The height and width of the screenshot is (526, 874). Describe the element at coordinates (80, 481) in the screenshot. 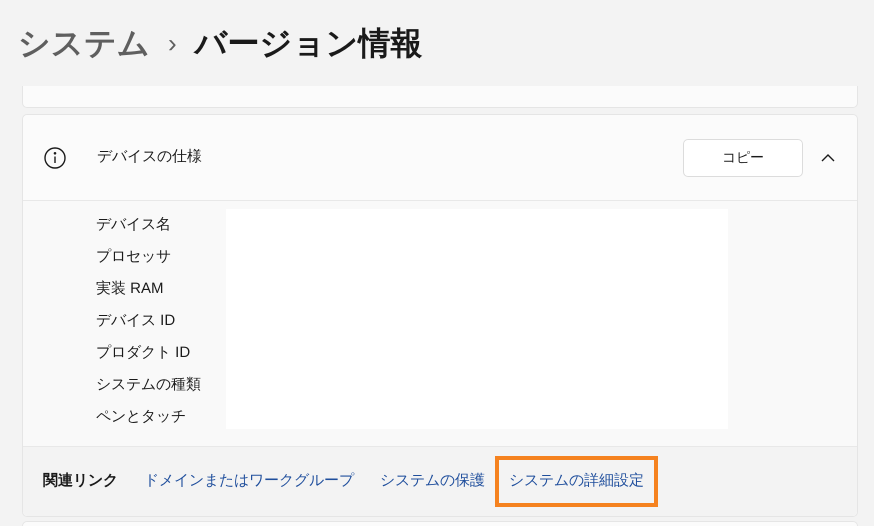

I see `related-links-heading: 関連リンク` at that location.